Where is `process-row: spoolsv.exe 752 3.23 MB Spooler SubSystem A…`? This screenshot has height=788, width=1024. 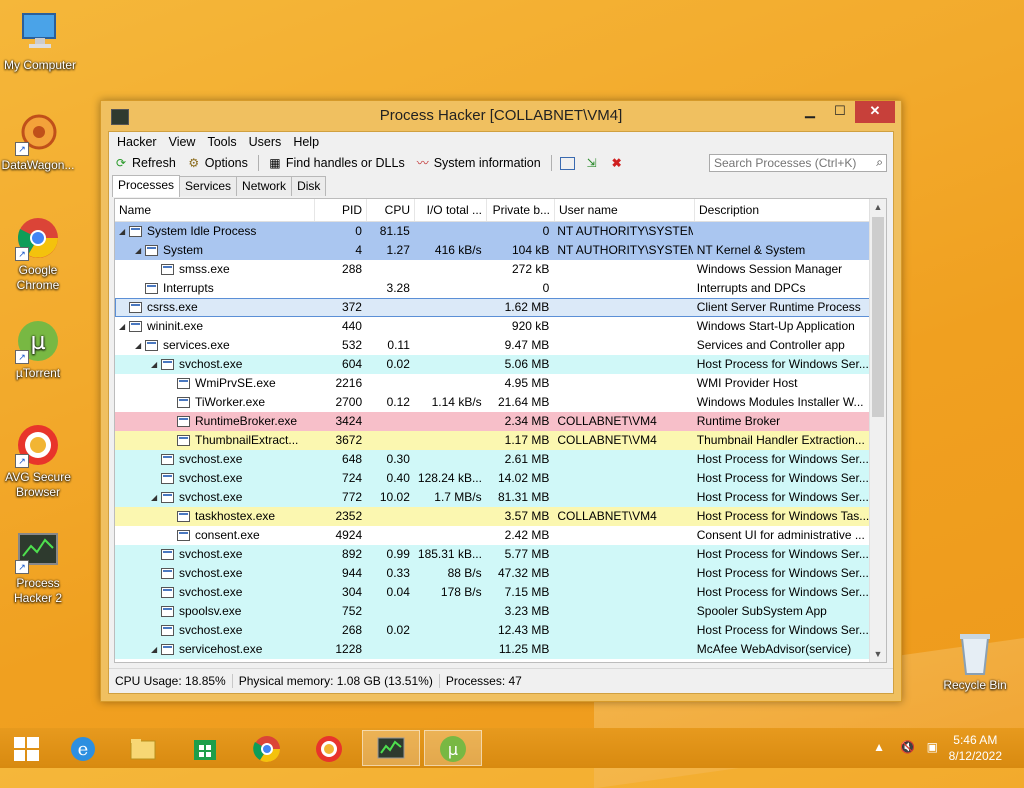
process-row: spoolsv.exe 752 3.23 MB Spooler SubSystem A… is located at coordinates (492, 611).